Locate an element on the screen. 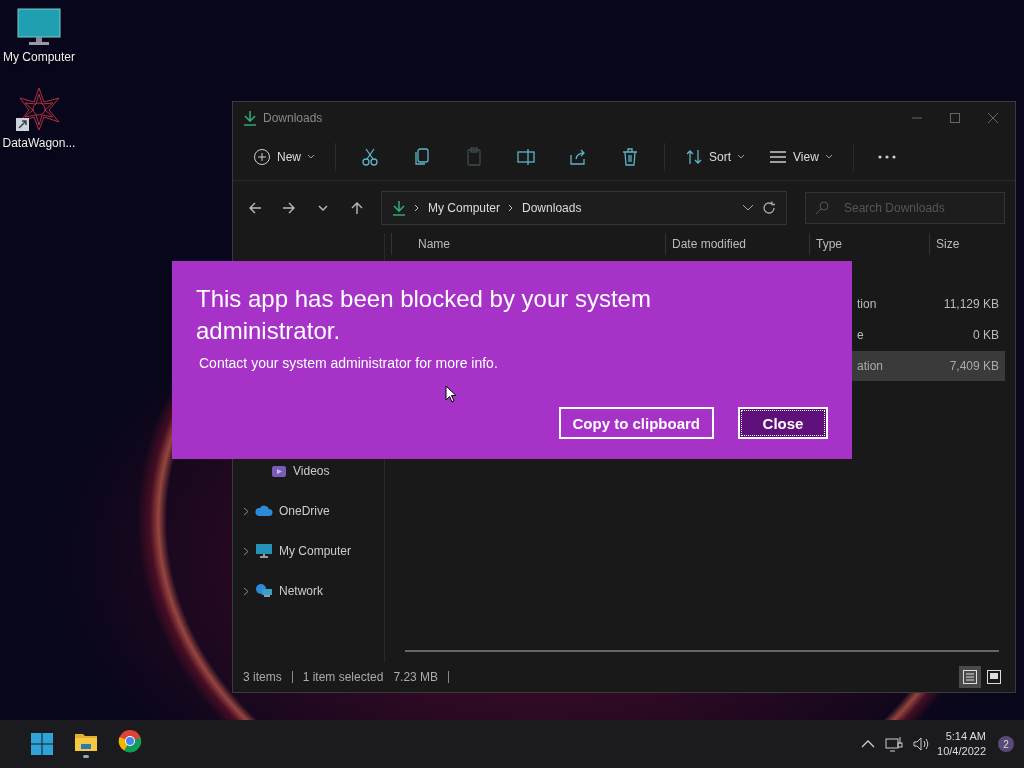 Image resolution: width=1024 pixels, height=768 pixels. list-icon is located at coordinates (970, 677).